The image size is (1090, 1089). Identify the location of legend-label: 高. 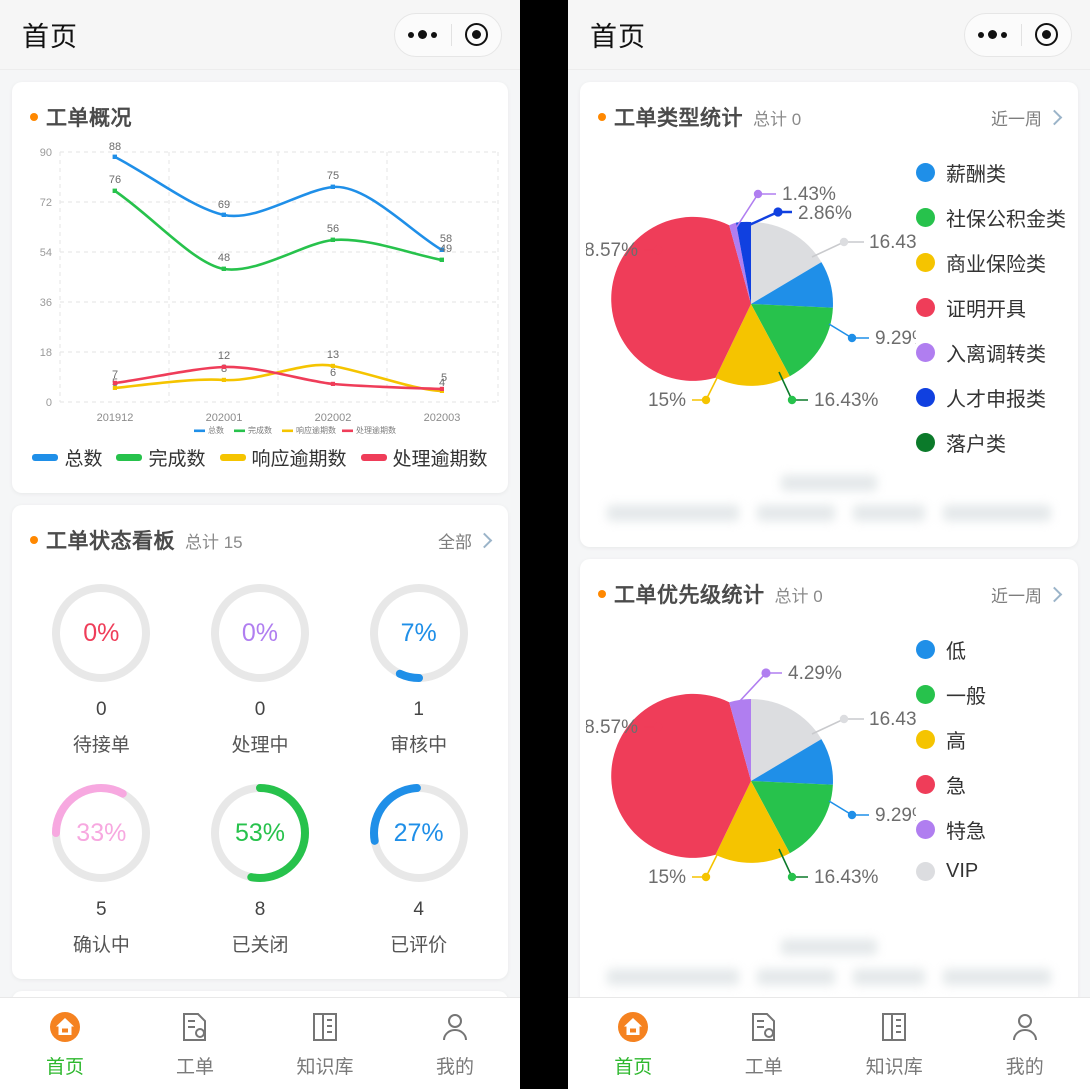
(956, 742).